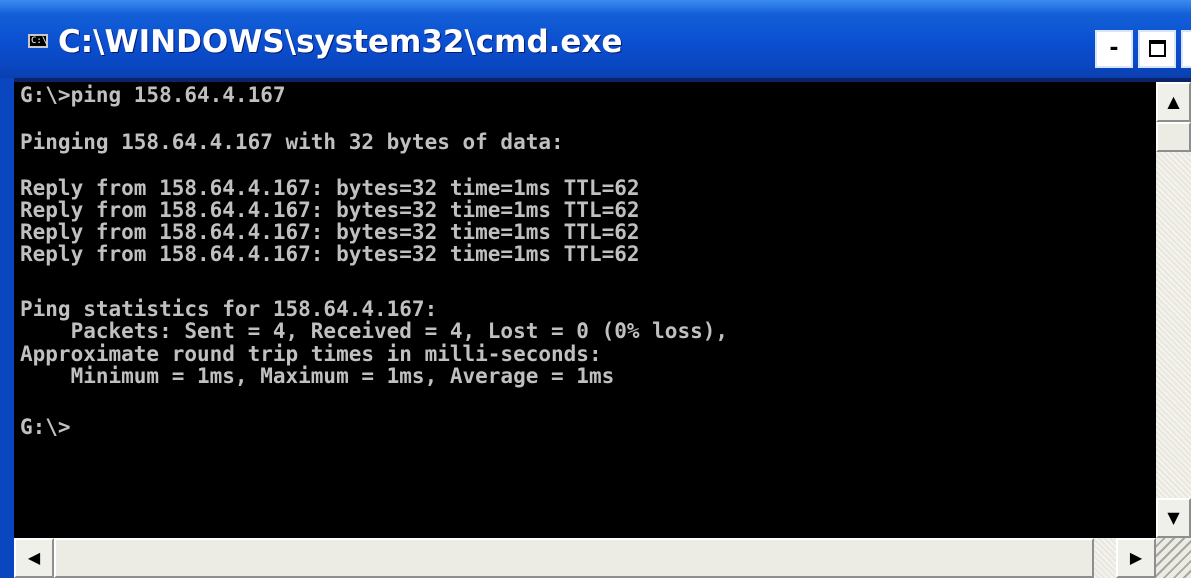 This screenshot has height=578, width=1191. I want to click on maximize-icon, so click(1157, 48).